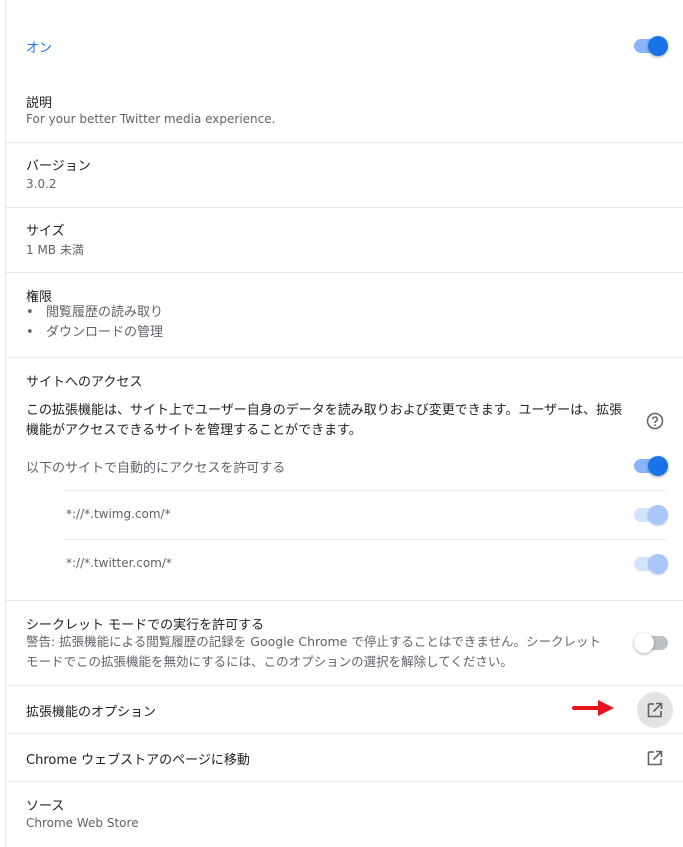 The height and width of the screenshot is (847, 683). What do you see at coordinates (138, 760) in the screenshot?
I see `web-store-label: Chrome ウェブストアのページに移動` at bounding box center [138, 760].